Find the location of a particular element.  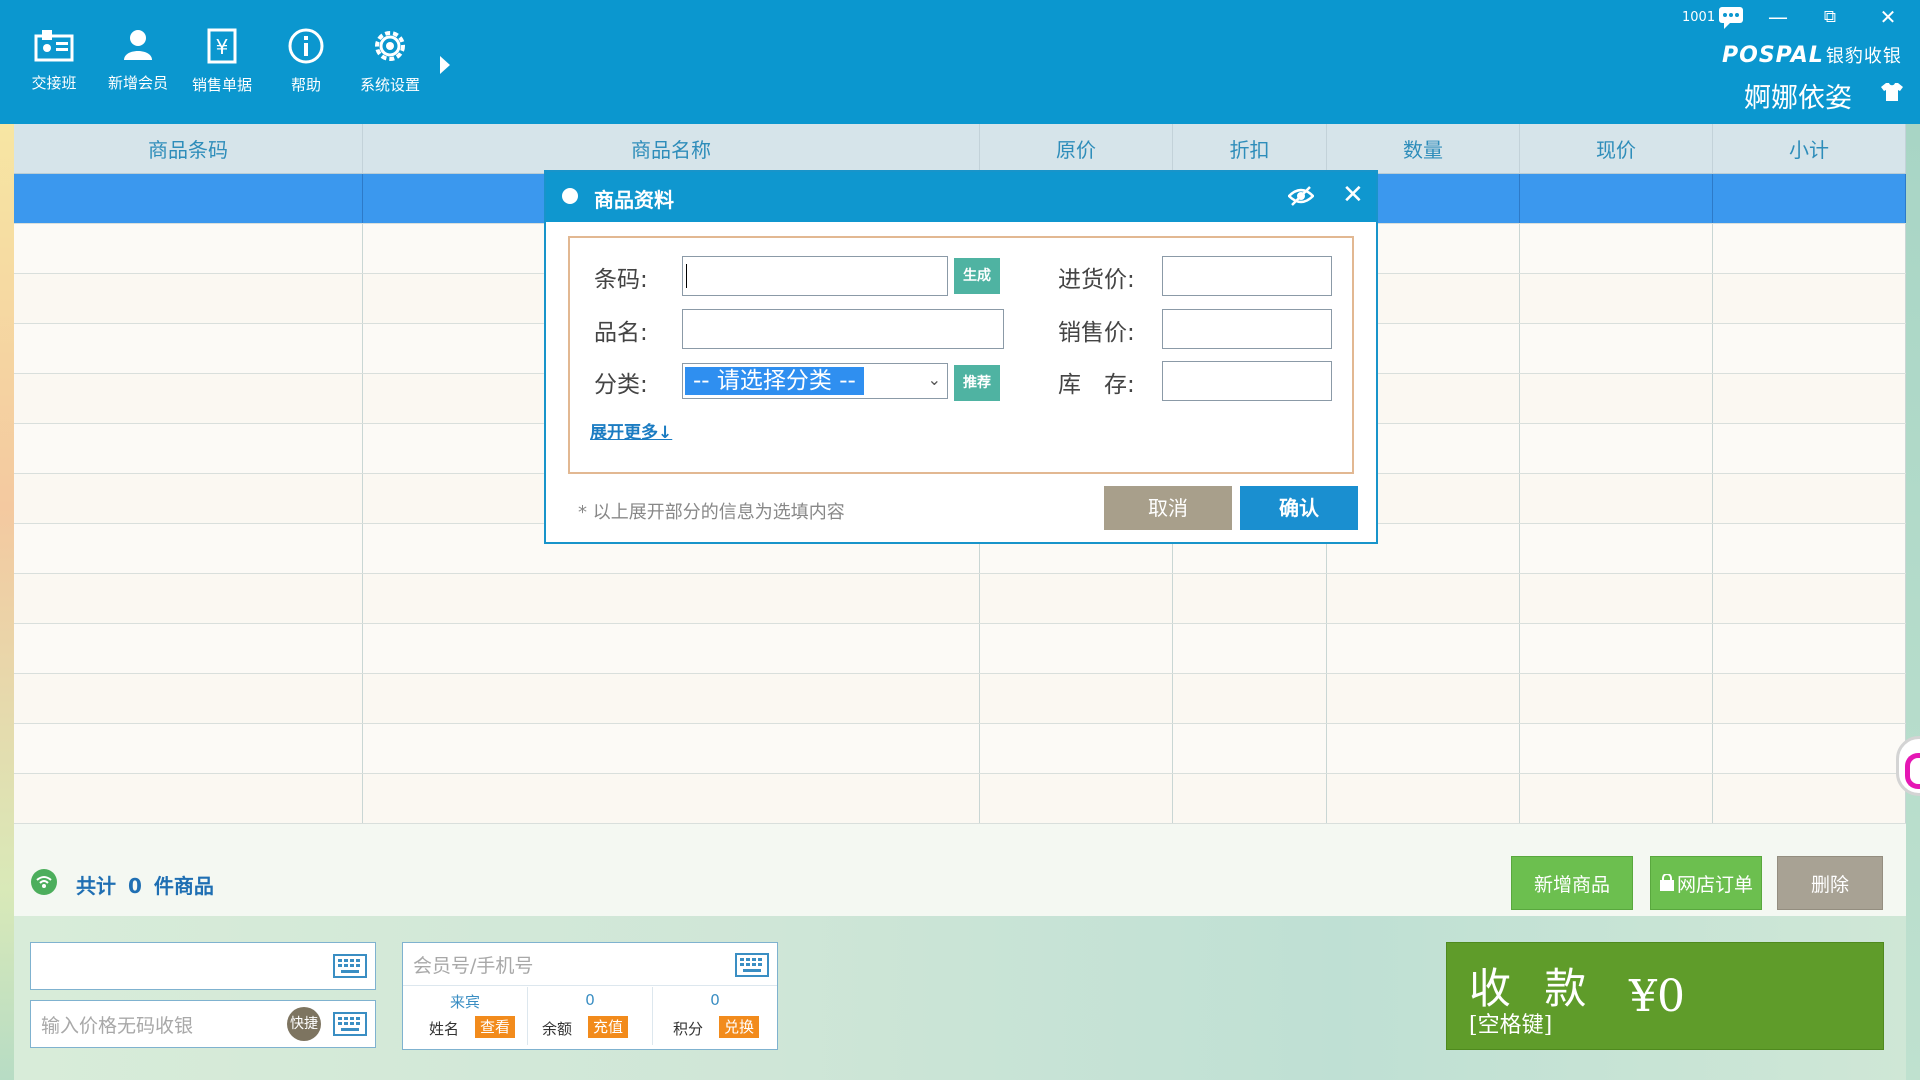

purchase-price-input is located at coordinates (1247, 276).